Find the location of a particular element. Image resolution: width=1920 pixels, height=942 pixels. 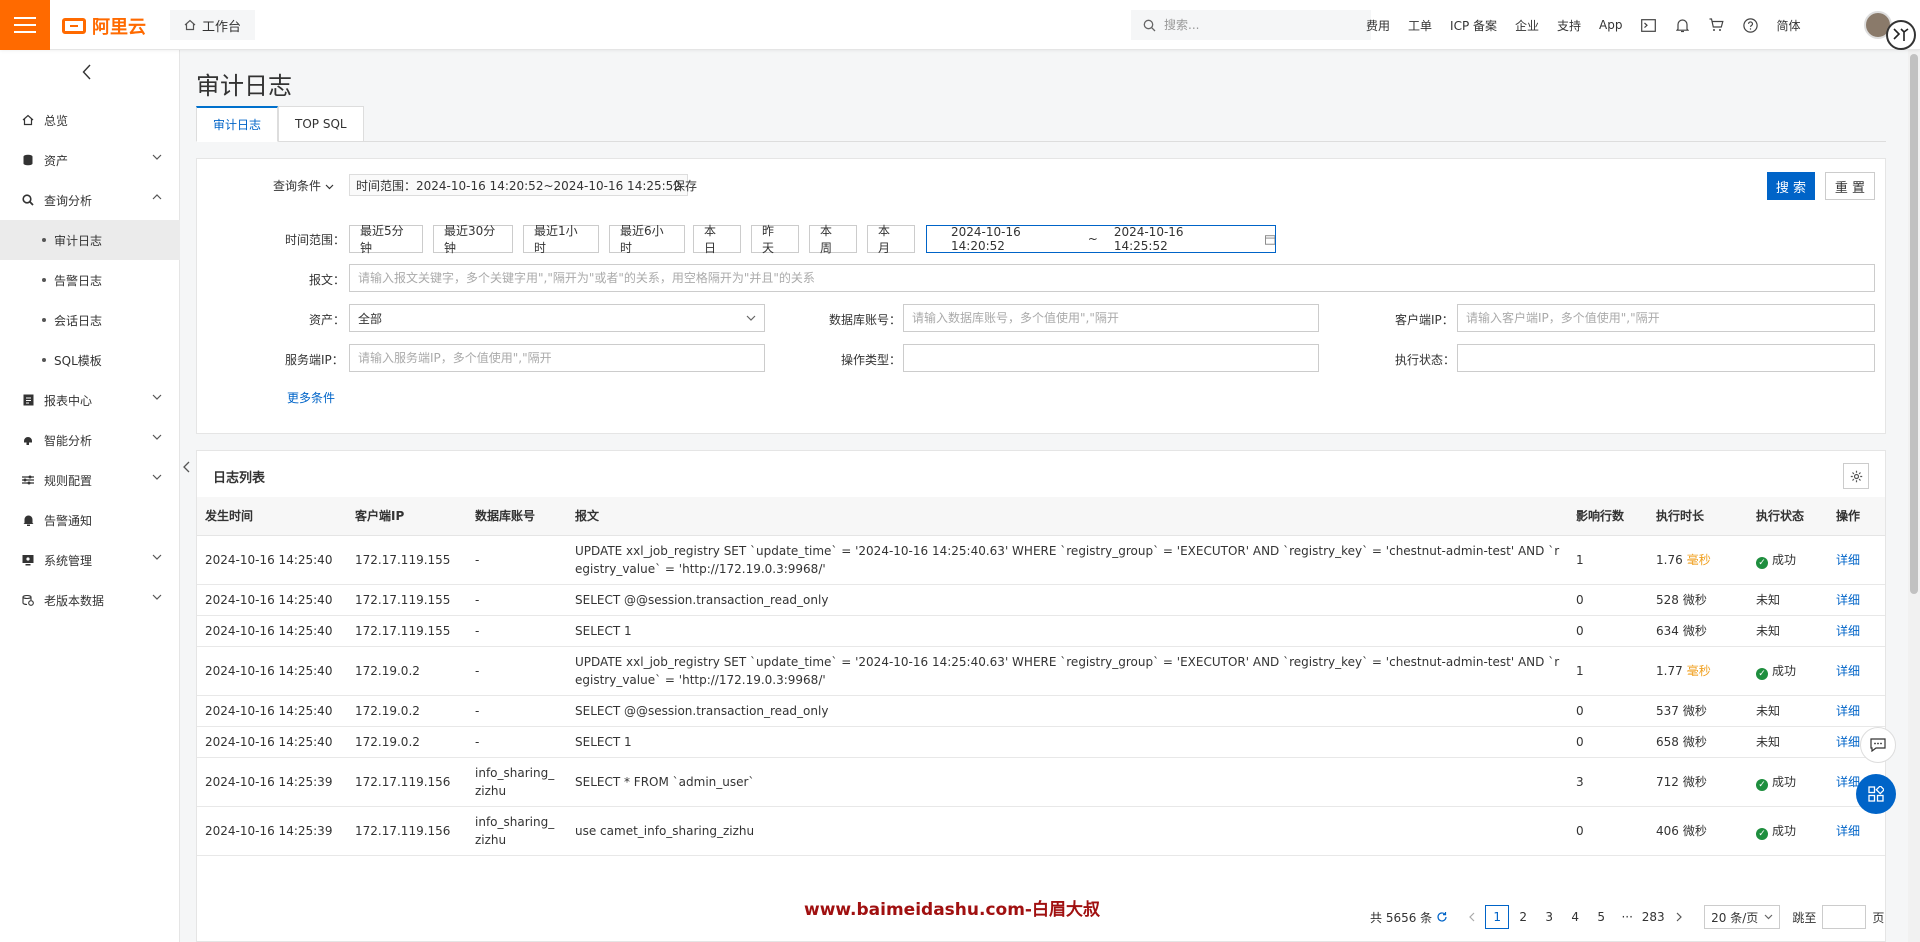

page-1: 1 is located at coordinates (1497, 917).